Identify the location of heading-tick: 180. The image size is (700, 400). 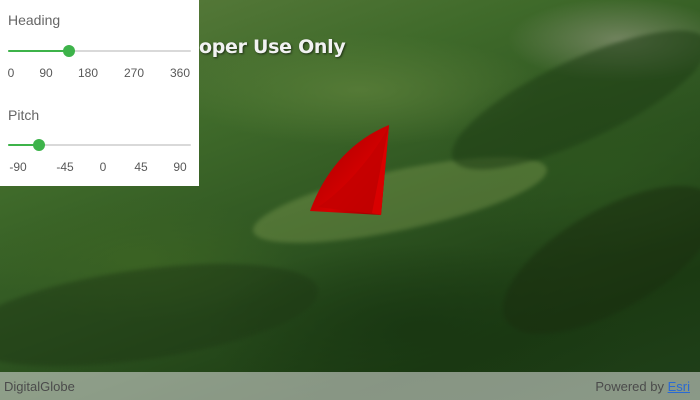
(88, 73).